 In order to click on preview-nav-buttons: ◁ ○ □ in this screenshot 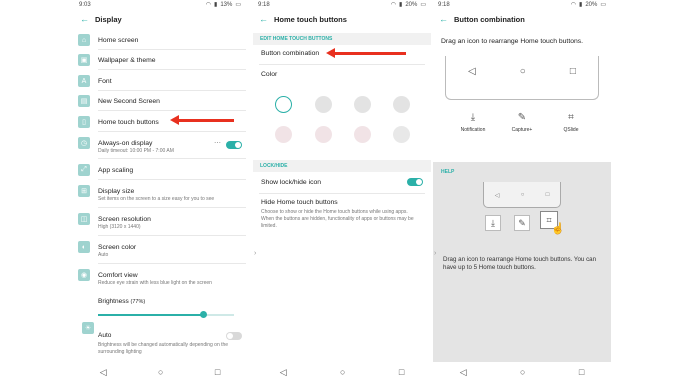, I will do `click(522, 71)`.